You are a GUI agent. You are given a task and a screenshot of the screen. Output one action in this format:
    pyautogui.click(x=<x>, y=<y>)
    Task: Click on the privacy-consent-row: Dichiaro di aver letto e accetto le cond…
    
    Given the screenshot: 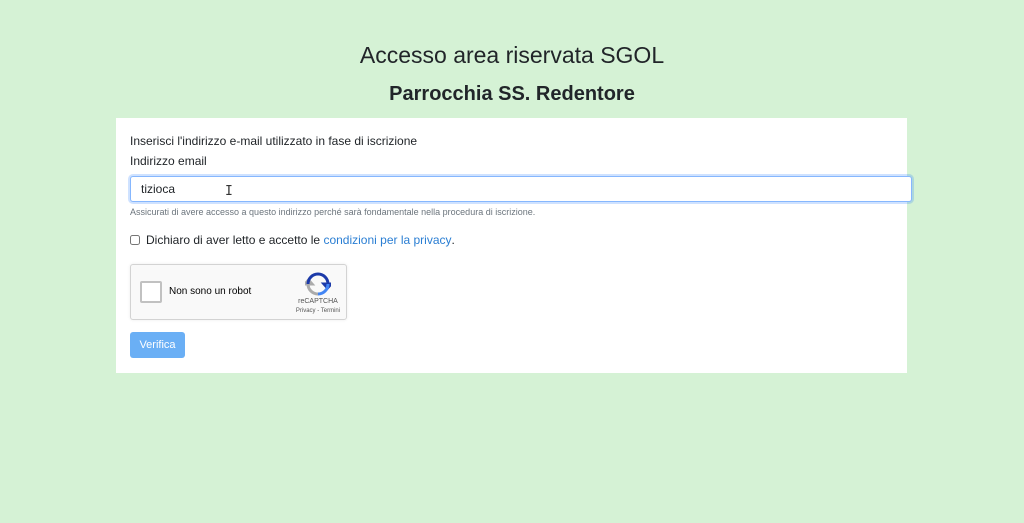 What is the action you would take?
    pyautogui.click(x=292, y=240)
    